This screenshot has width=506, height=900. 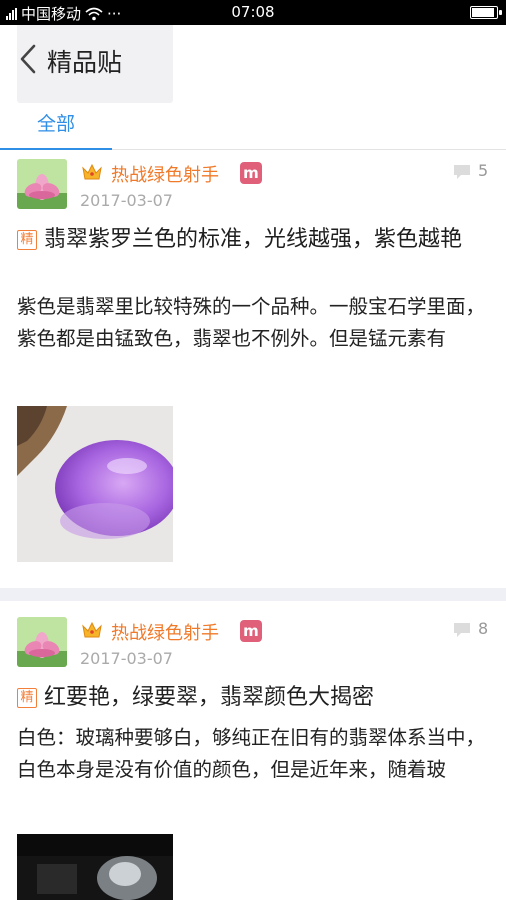 I want to click on comment-count: 5, so click(x=483, y=170).